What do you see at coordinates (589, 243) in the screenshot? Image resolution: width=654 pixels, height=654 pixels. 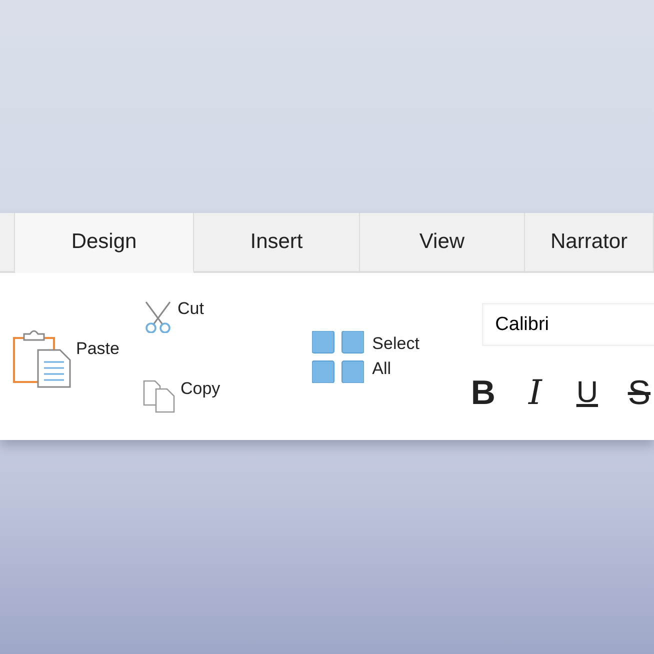 I see `tab: Narrator` at bounding box center [589, 243].